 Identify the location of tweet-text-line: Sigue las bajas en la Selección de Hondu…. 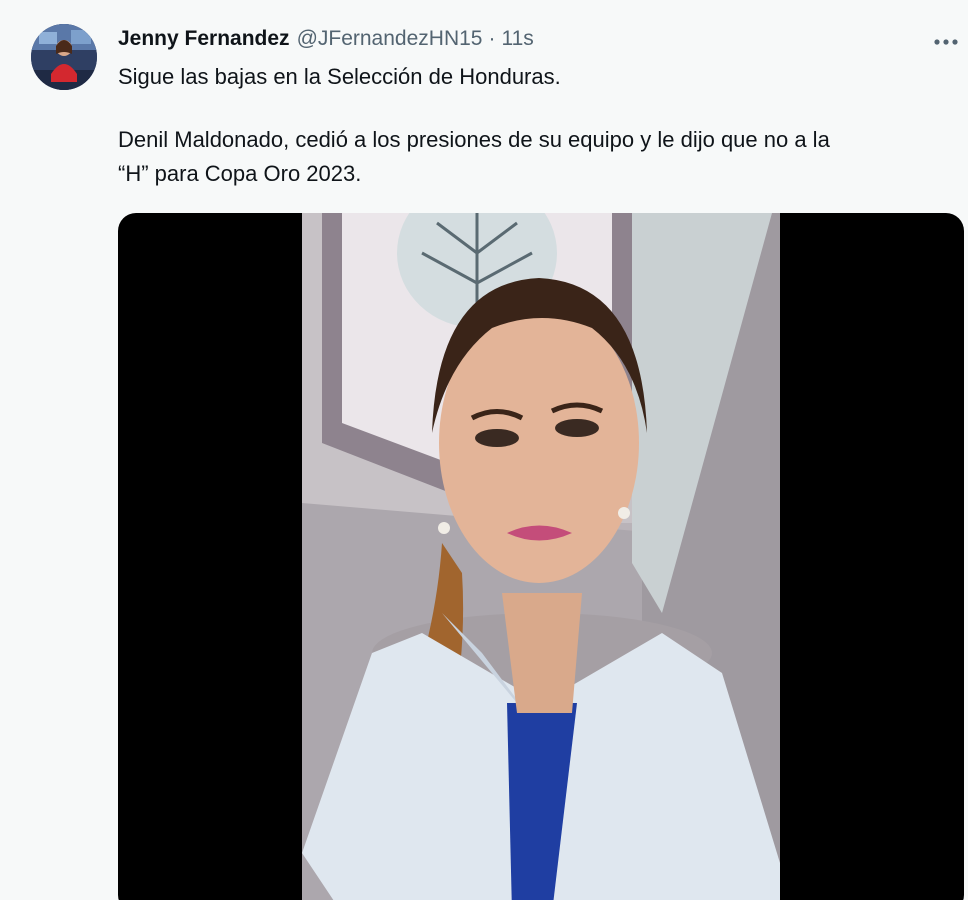
(339, 76).